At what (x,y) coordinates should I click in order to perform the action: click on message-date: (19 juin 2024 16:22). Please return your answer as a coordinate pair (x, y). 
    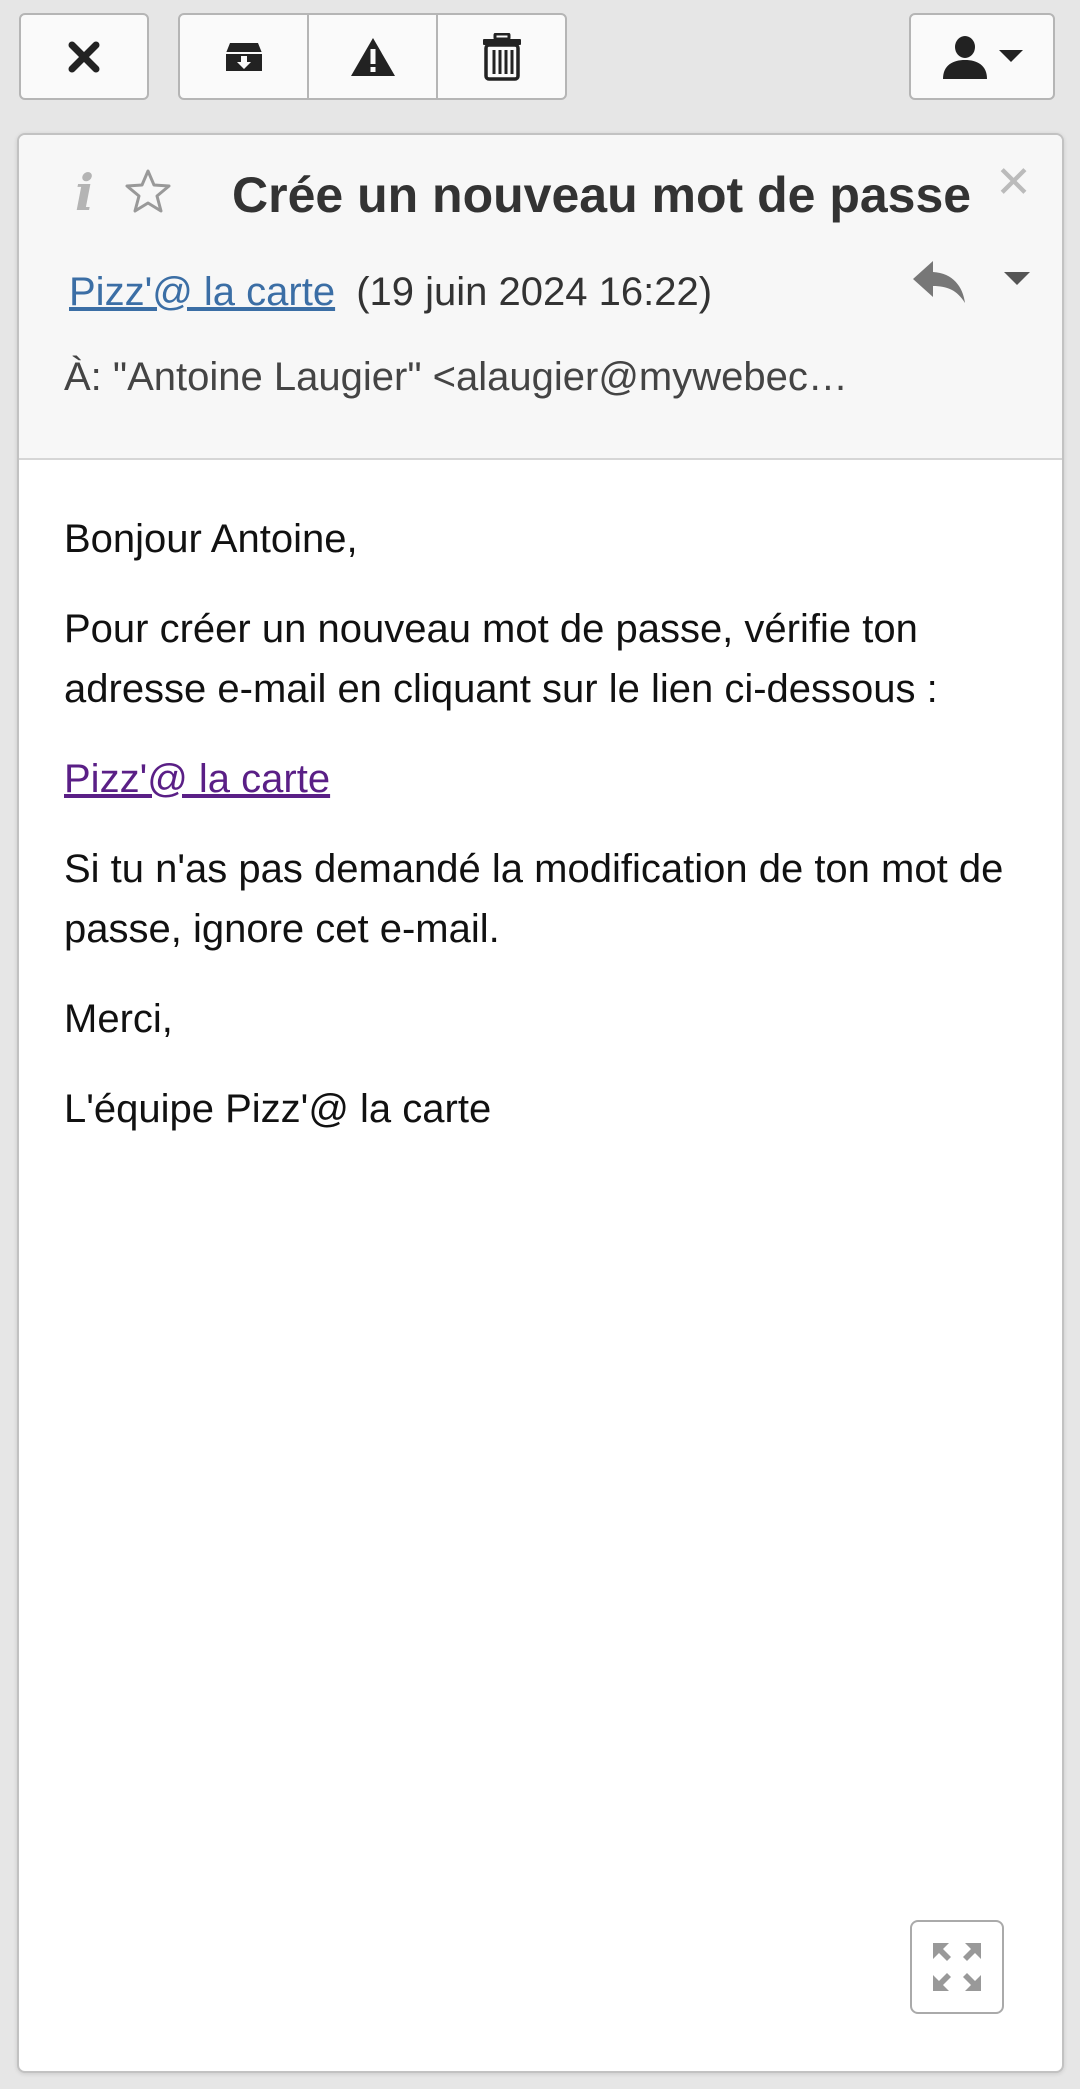
    Looking at the image, I should click on (534, 292).